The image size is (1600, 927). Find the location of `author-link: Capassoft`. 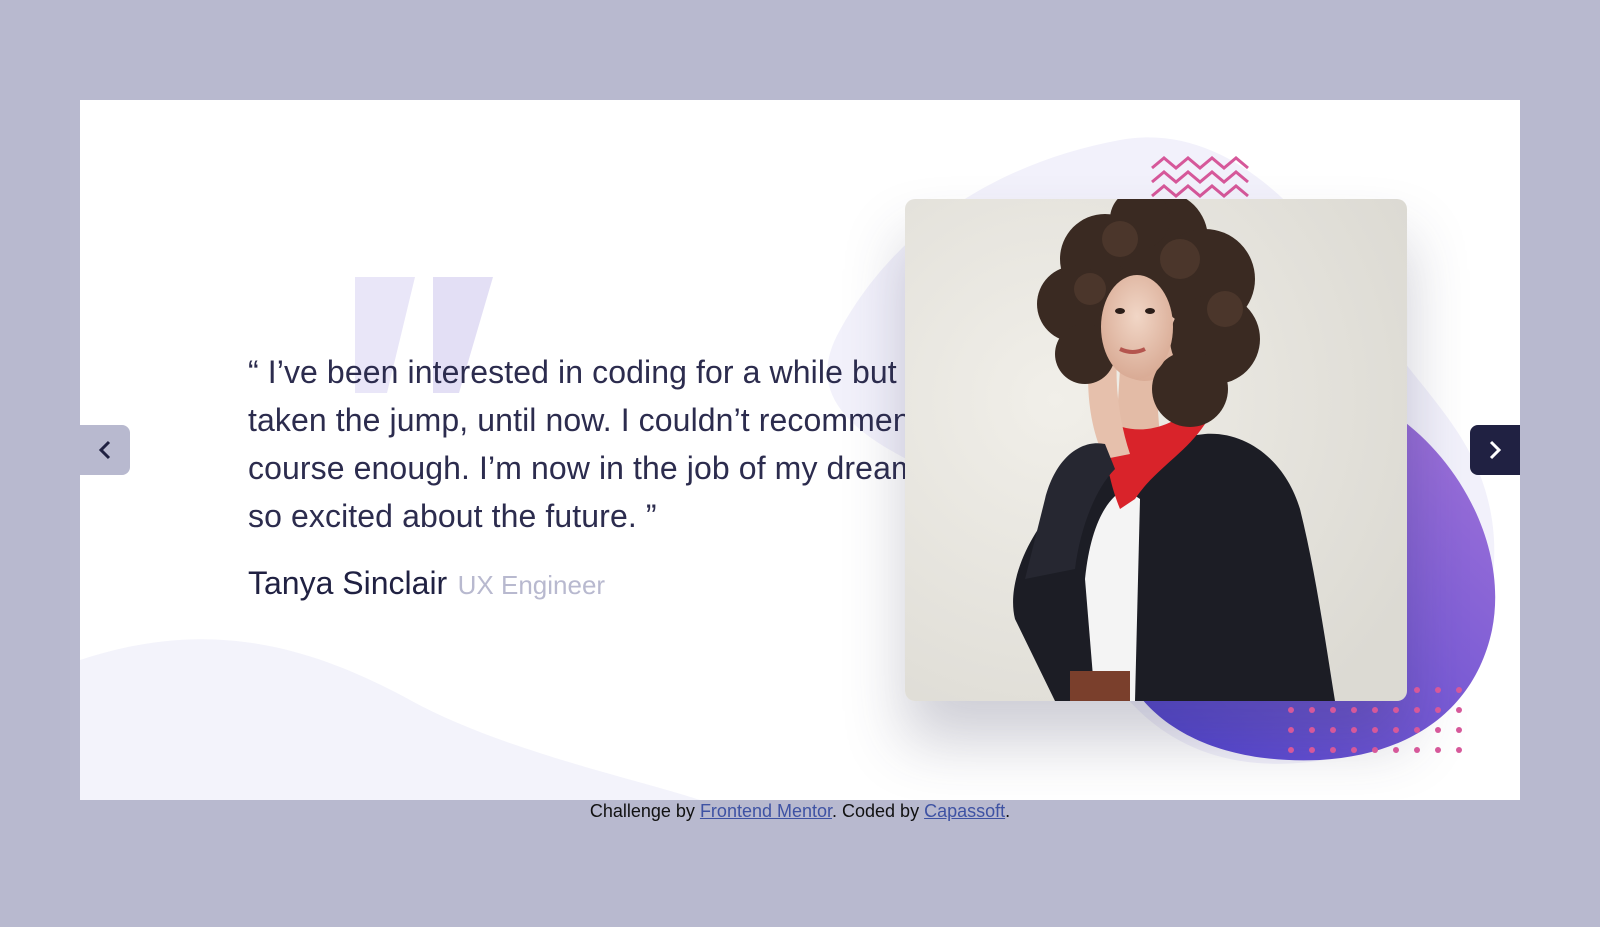

author-link: Capassoft is located at coordinates (964, 811).